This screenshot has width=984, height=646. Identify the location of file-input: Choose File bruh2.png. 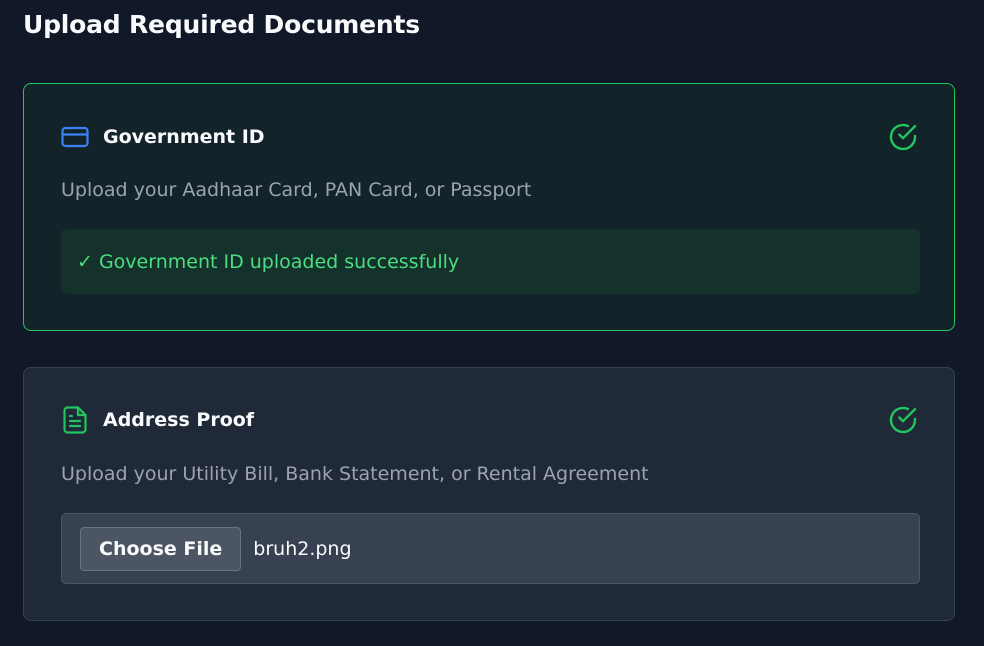
(490, 548).